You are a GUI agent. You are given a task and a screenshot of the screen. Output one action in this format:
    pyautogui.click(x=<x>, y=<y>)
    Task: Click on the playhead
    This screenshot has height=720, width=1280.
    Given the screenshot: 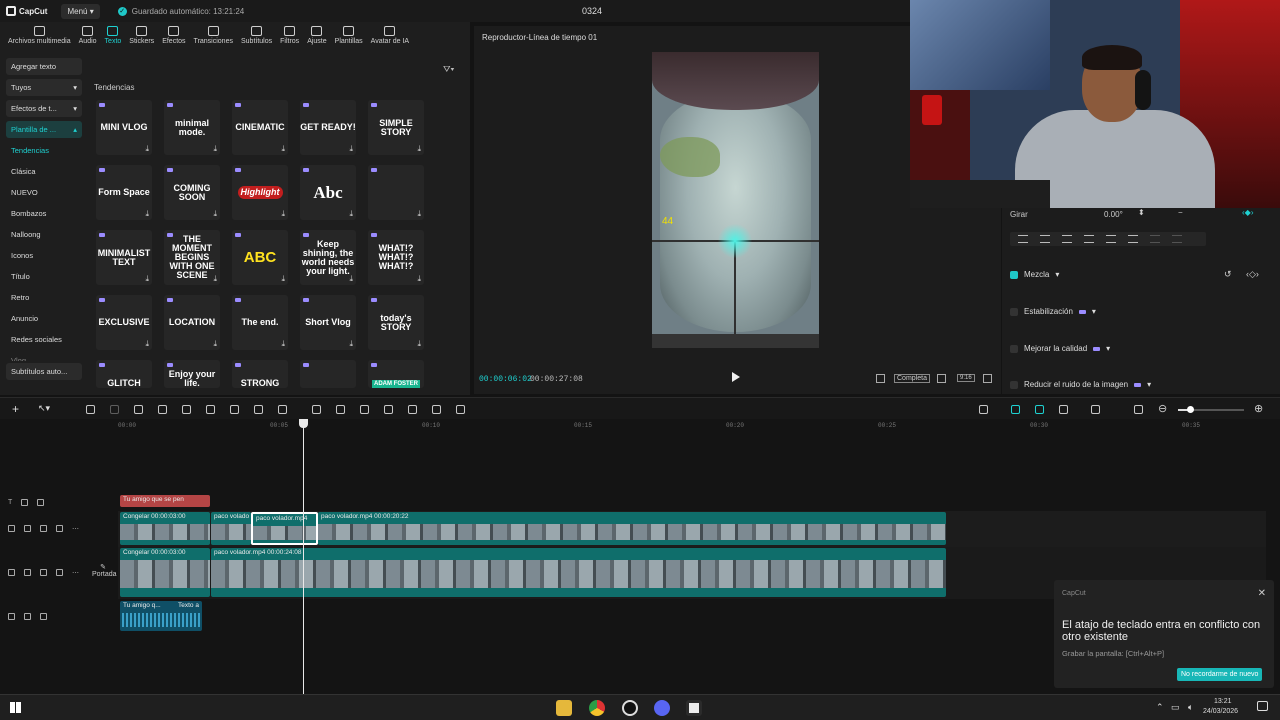 What is the action you would take?
    pyautogui.click(x=303, y=556)
    